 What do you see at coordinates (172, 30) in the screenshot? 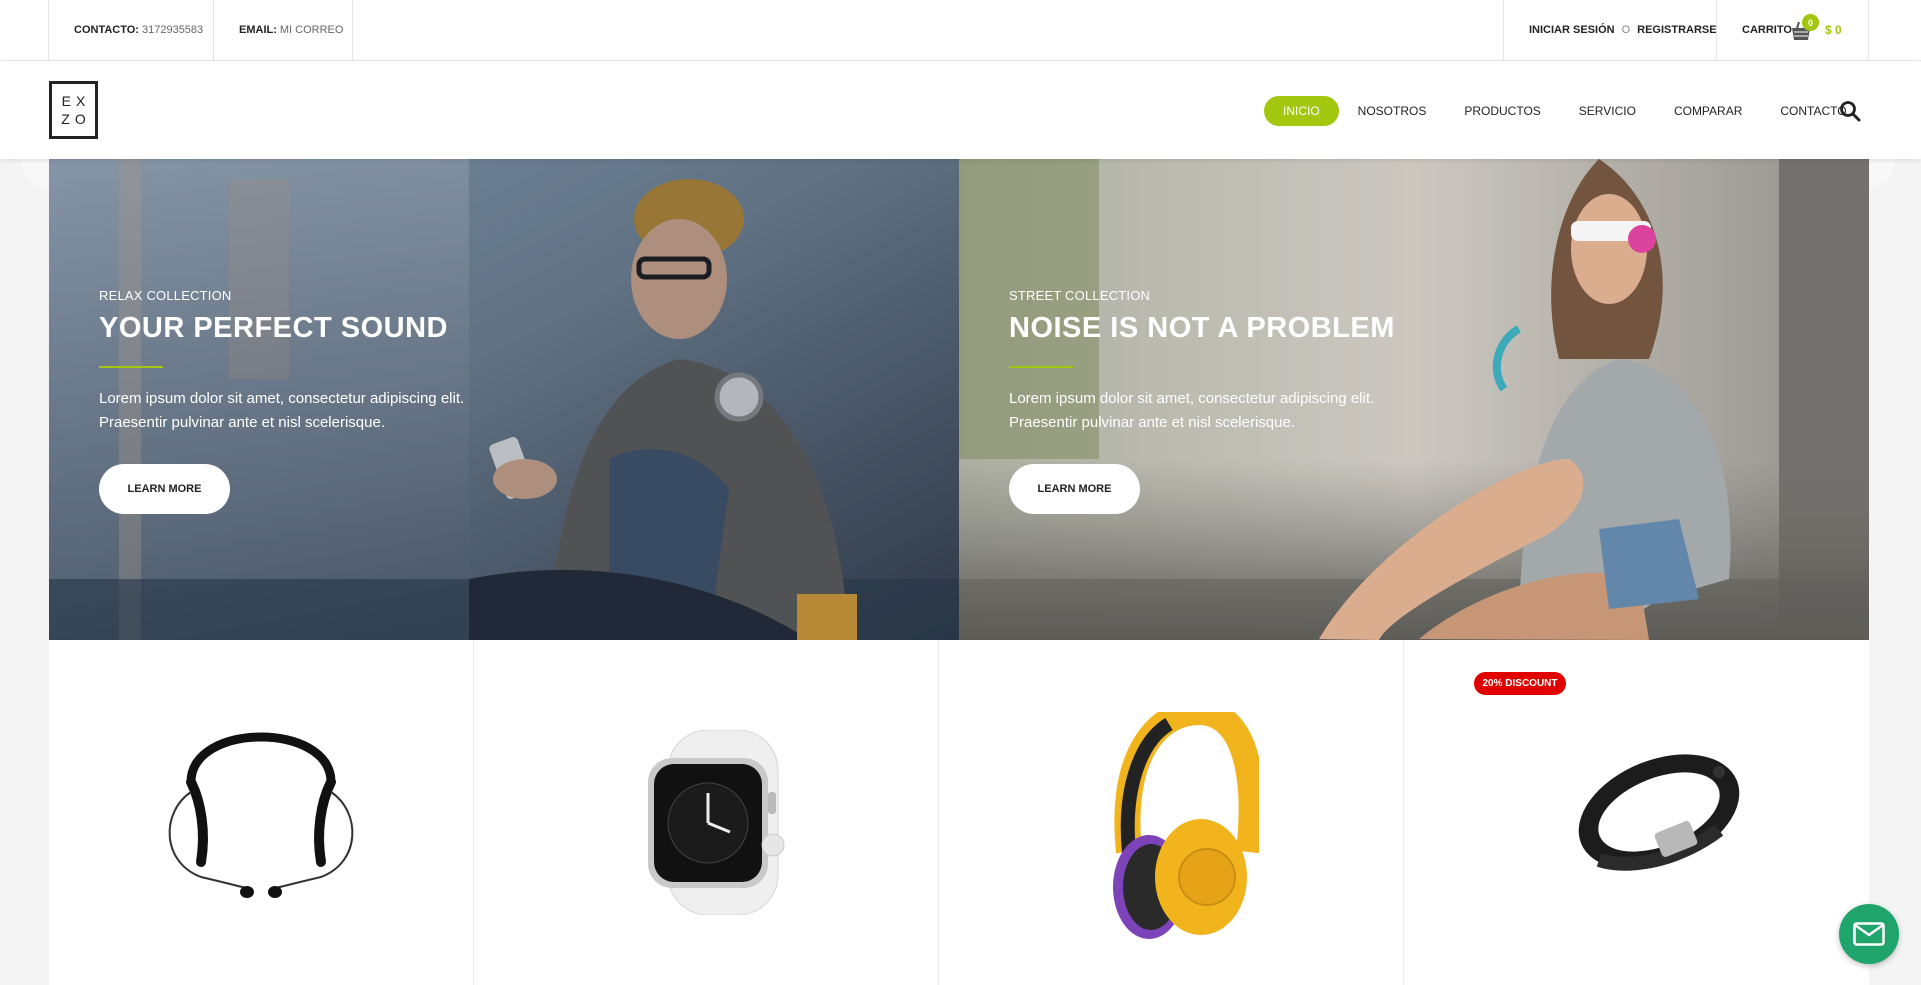
I see `contact-value: 3172935583` at bounding box center [172, 30].